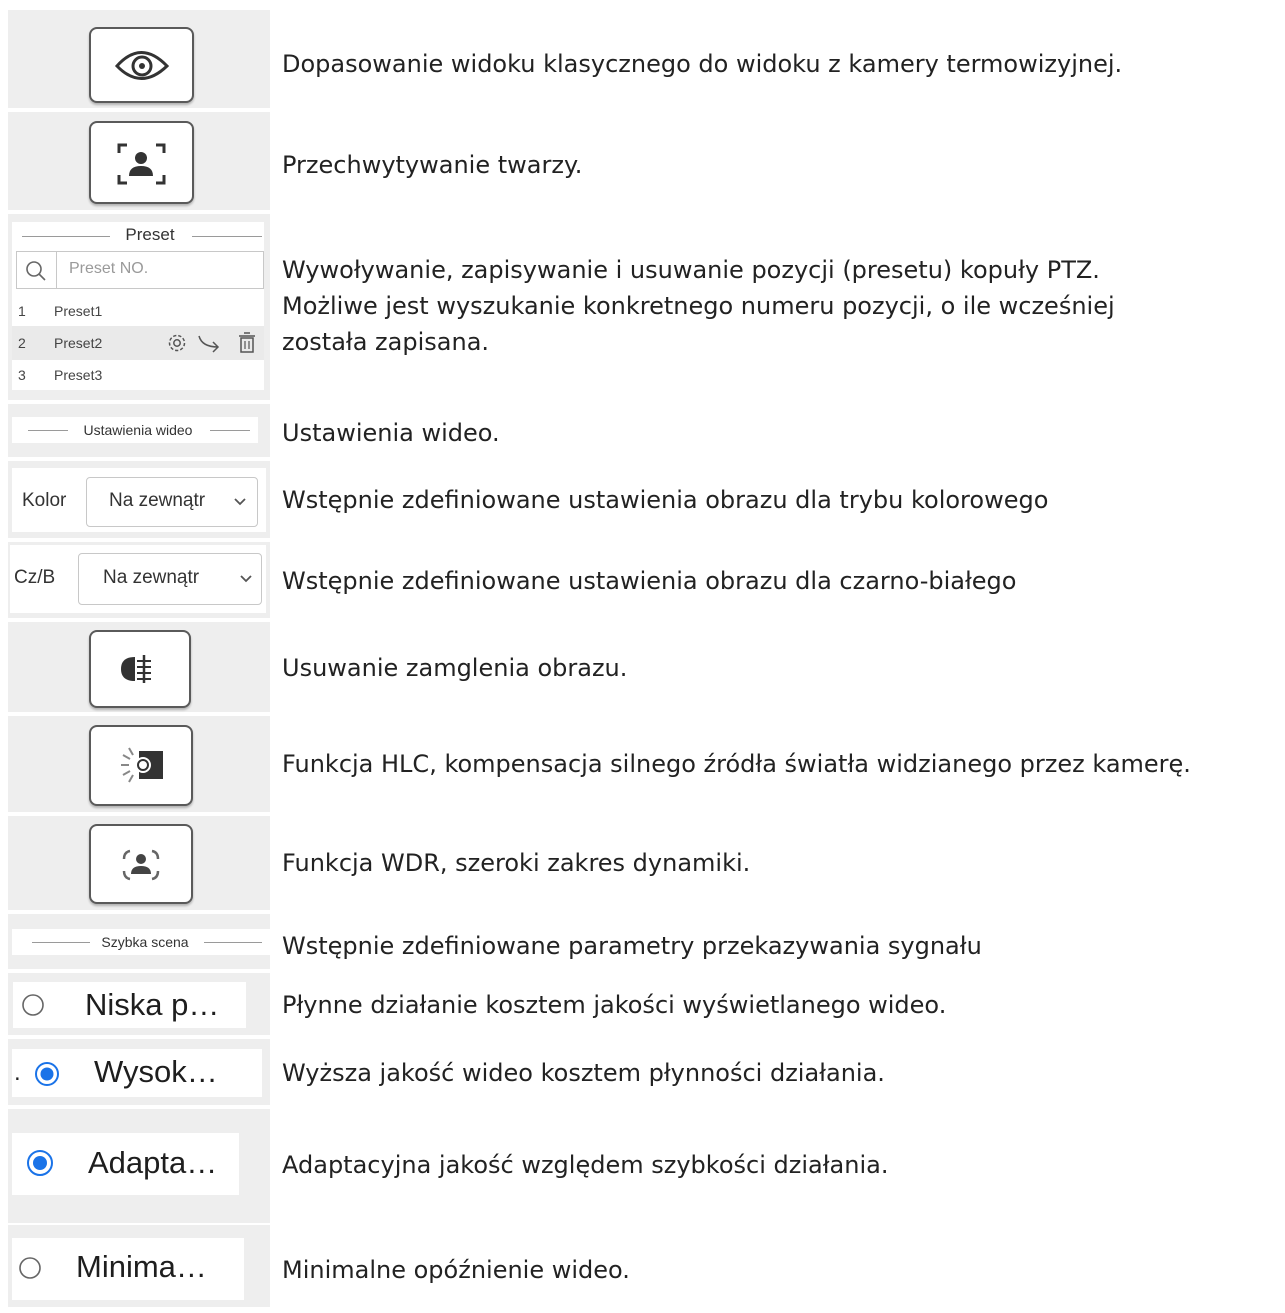  Describe the element at coordinates (78, 375) in the screenshot. I see `preset-name: Preset3` at that location.